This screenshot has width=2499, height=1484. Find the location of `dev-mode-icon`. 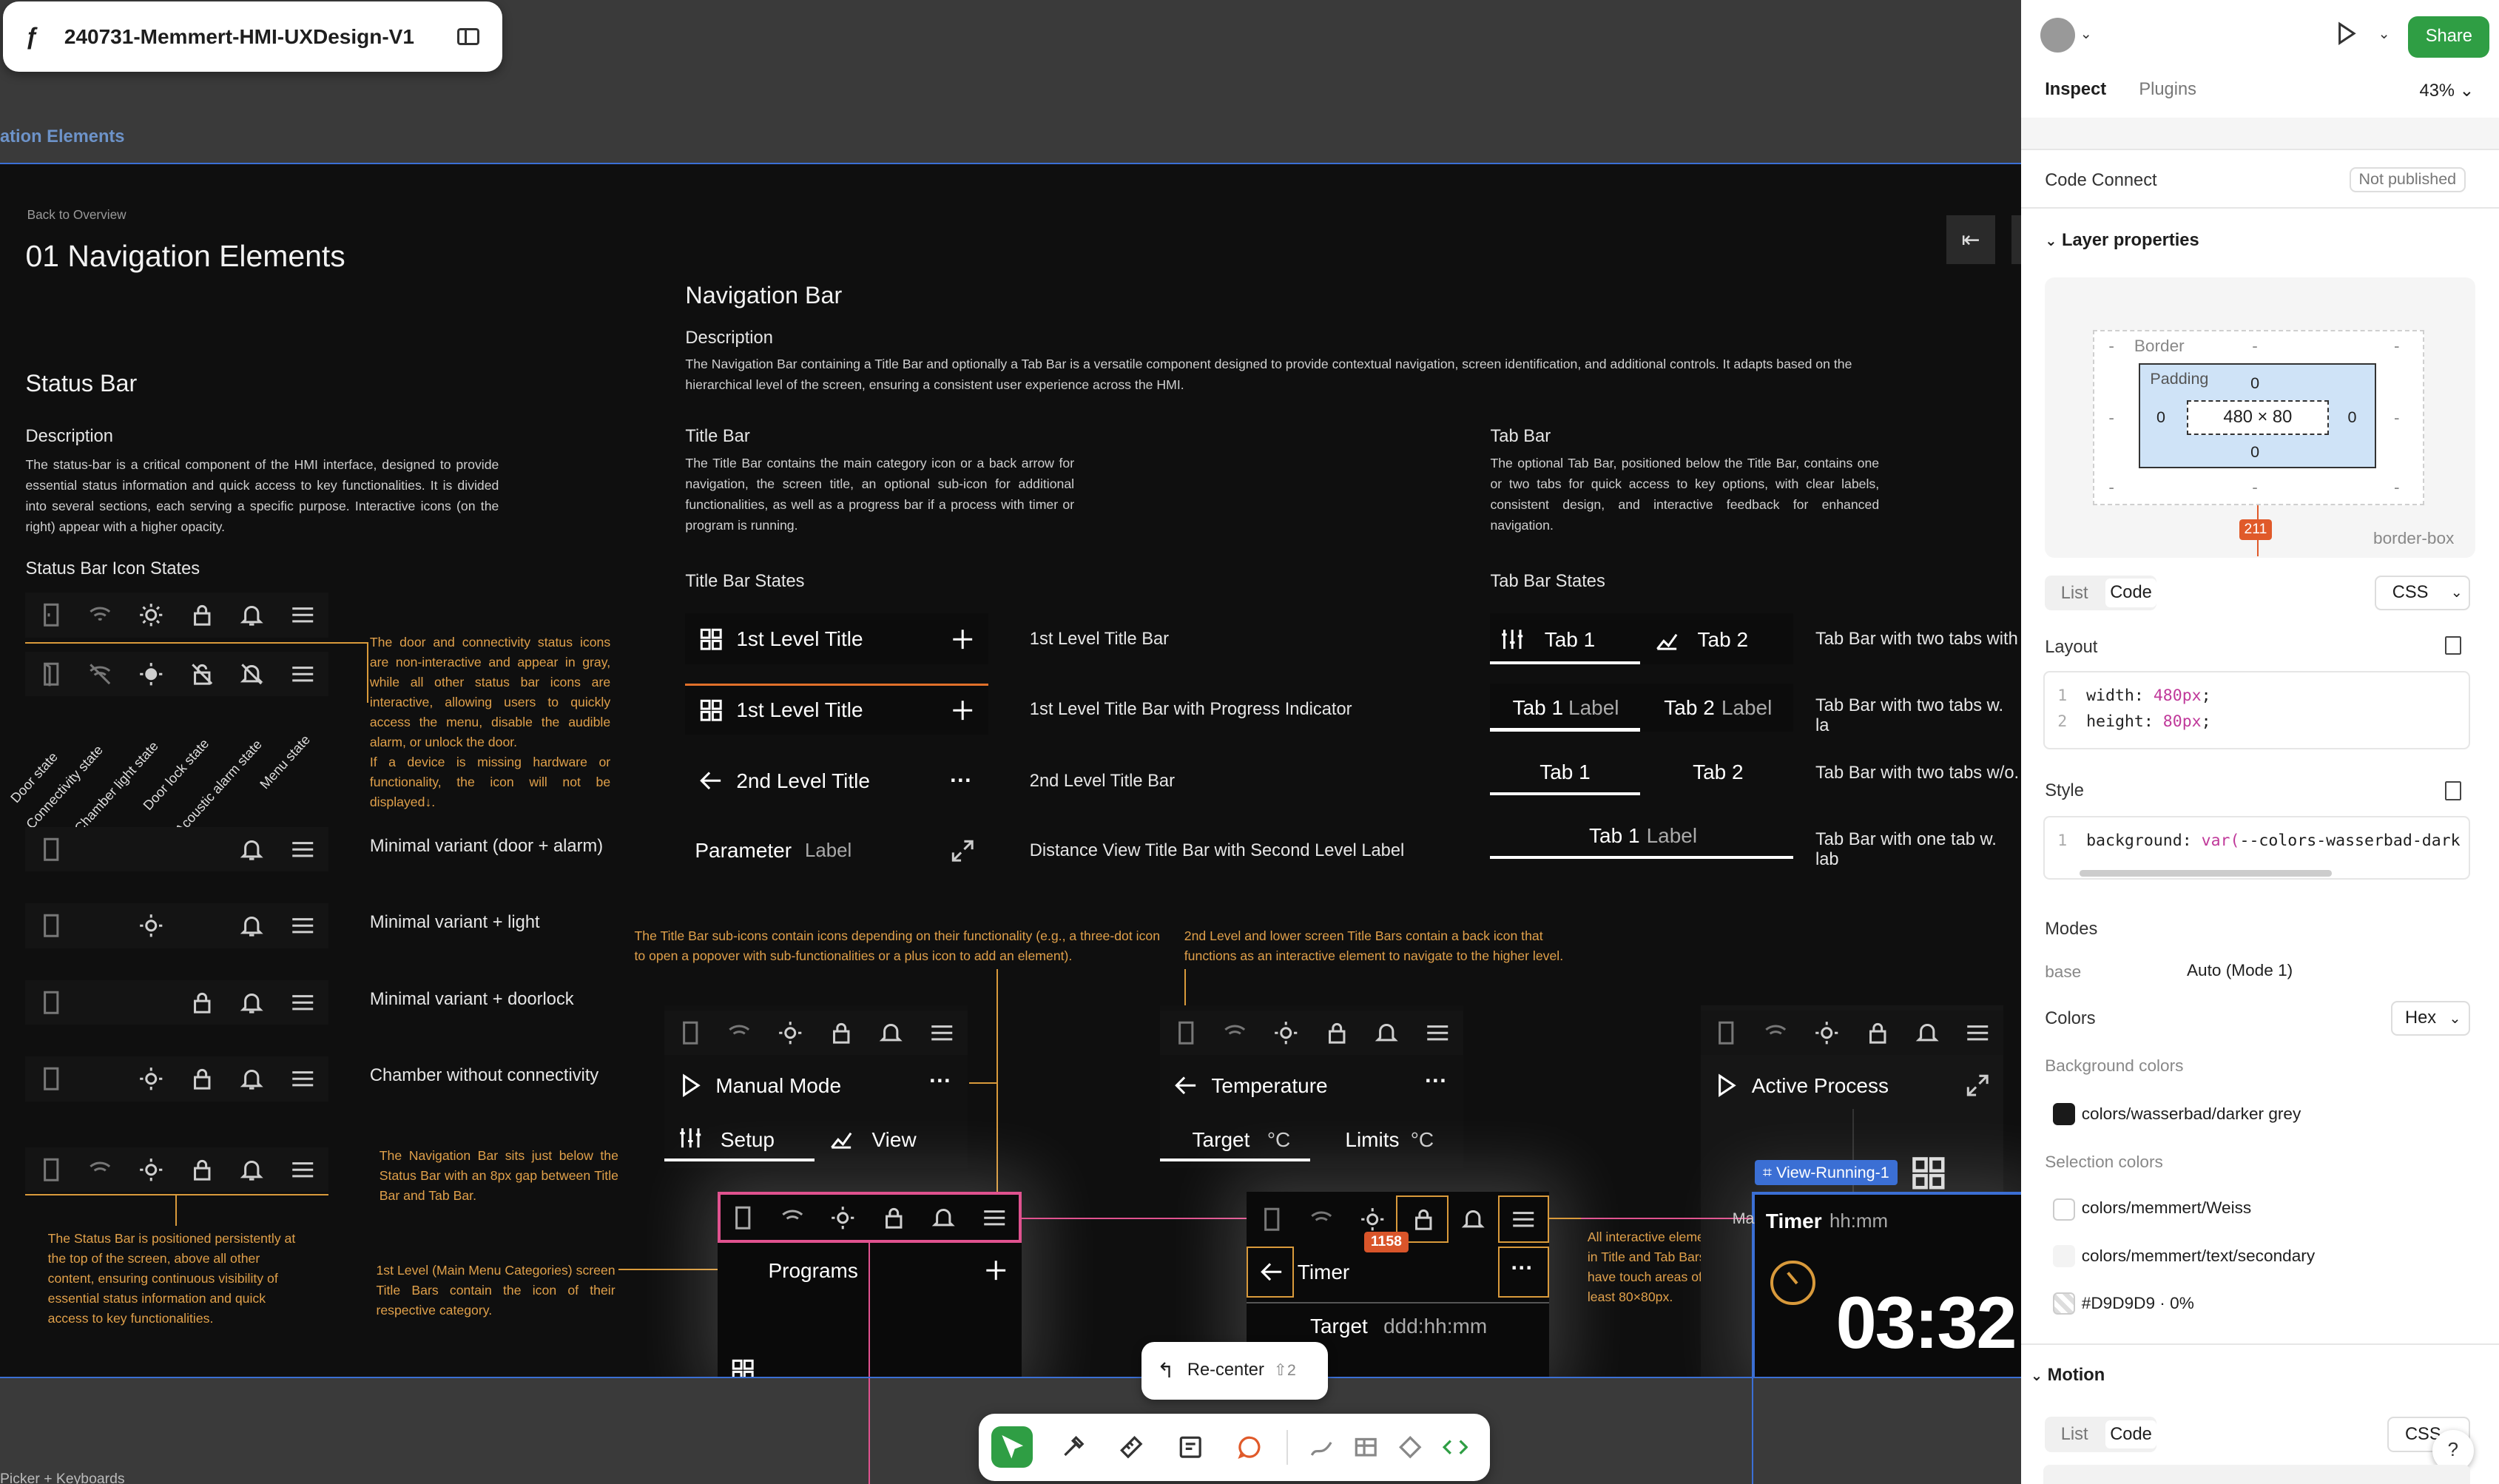

dev-mode-icon is located at coordinates (1455, 1447).